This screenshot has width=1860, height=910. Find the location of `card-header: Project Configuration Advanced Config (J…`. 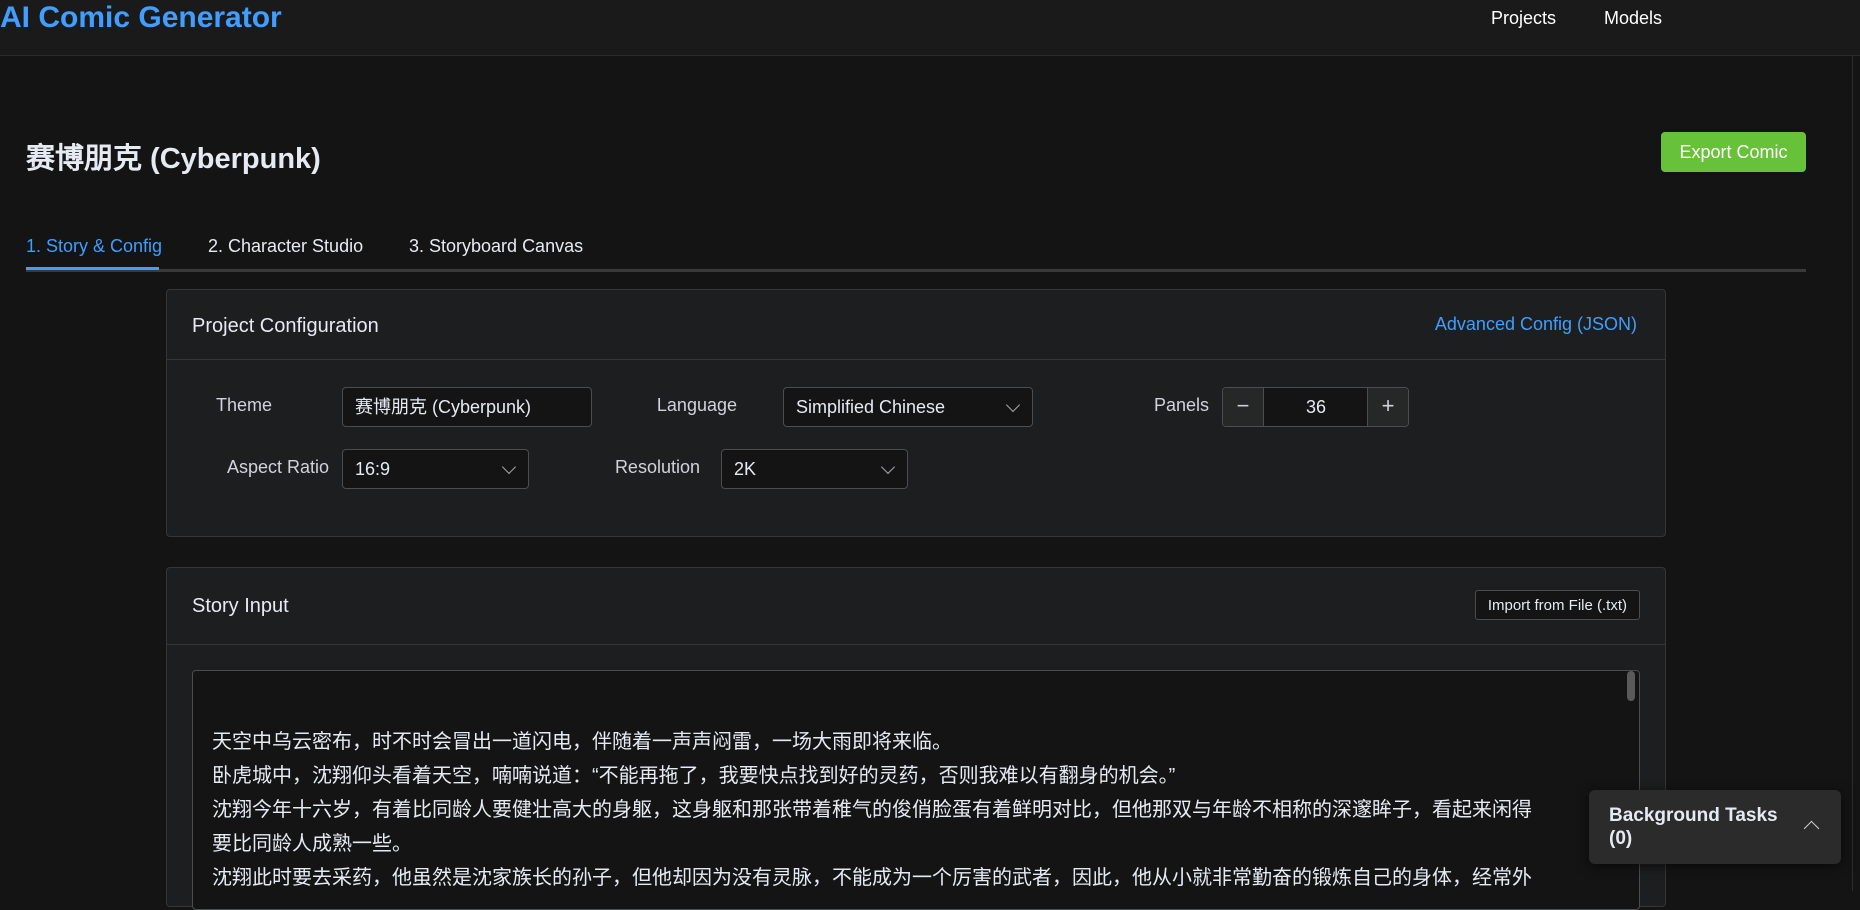

card-header: Project Configuration Advanced Config (J… is located at coordinates (916, 325).